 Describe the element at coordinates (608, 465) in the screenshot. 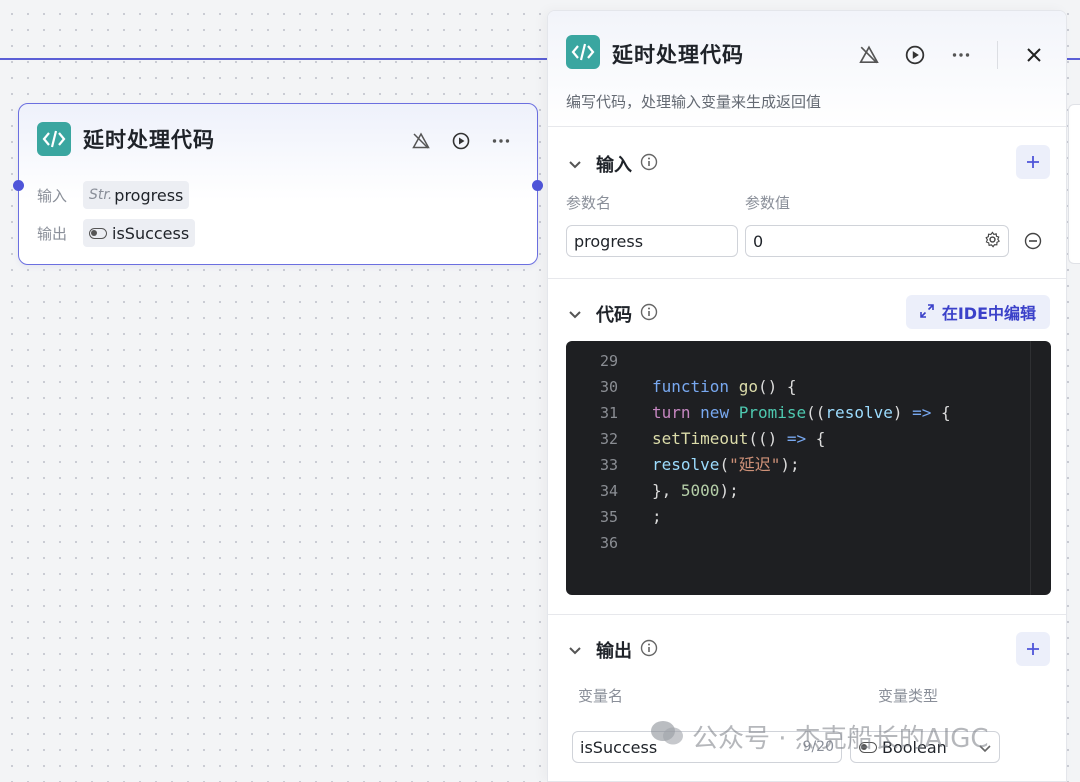

I see `code-line: 33` at that location.